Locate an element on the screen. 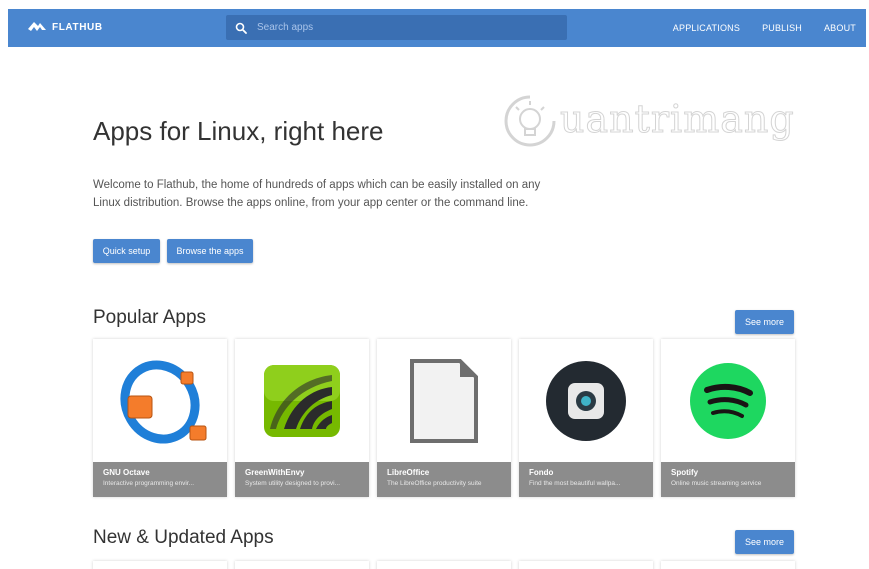 This screenshot has width=869, height=569. app-card-footer: Spotify Online music streaming service is located at coordinates (728, 479).